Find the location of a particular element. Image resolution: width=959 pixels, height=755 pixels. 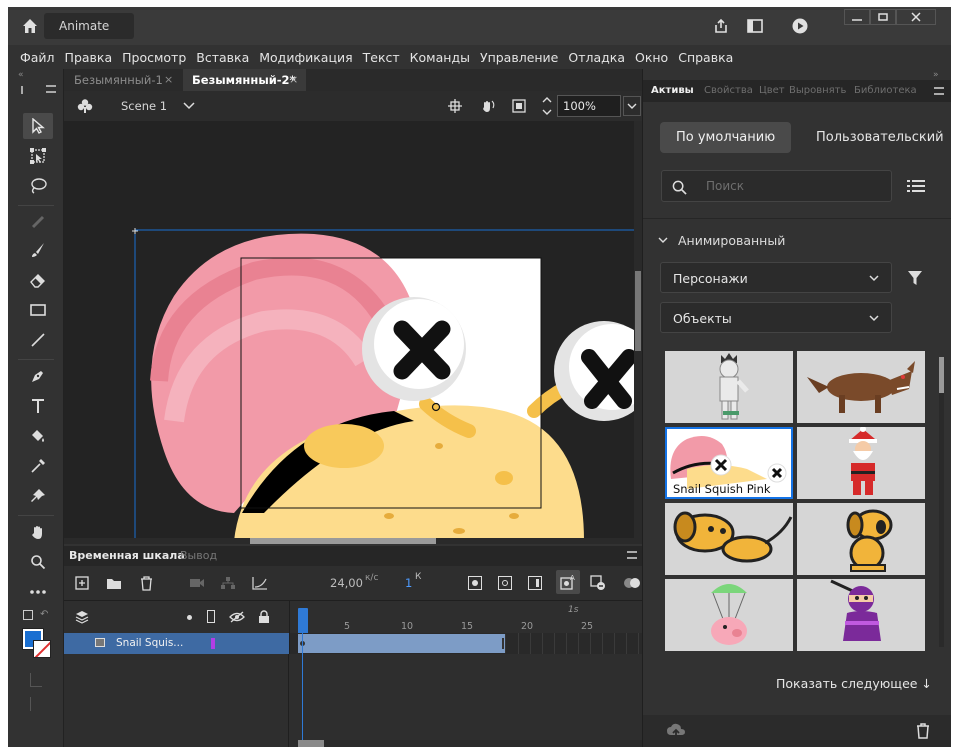

asset-scroll-thumb is located at coordinates (941, 375).